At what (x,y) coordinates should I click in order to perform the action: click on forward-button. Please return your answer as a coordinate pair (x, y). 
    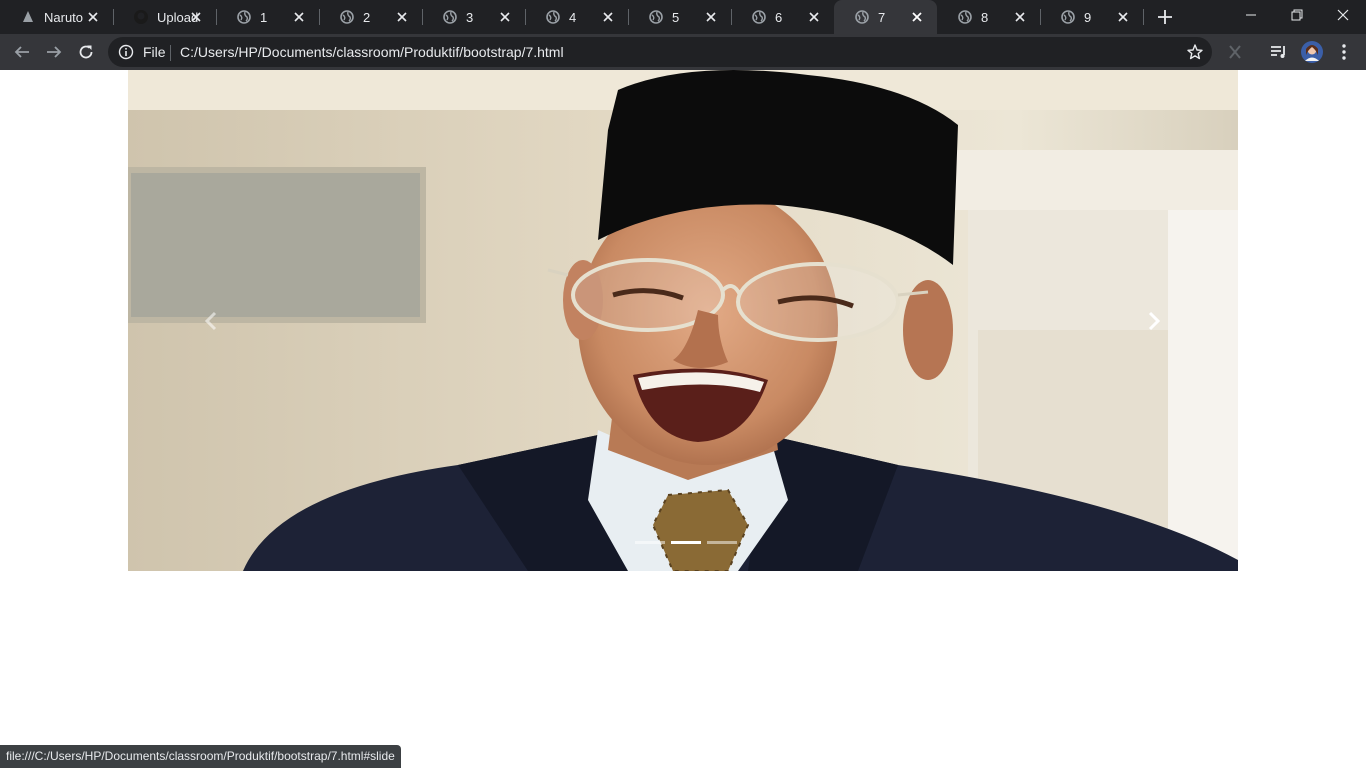
    Looking at the image, I should click on (54, 52).